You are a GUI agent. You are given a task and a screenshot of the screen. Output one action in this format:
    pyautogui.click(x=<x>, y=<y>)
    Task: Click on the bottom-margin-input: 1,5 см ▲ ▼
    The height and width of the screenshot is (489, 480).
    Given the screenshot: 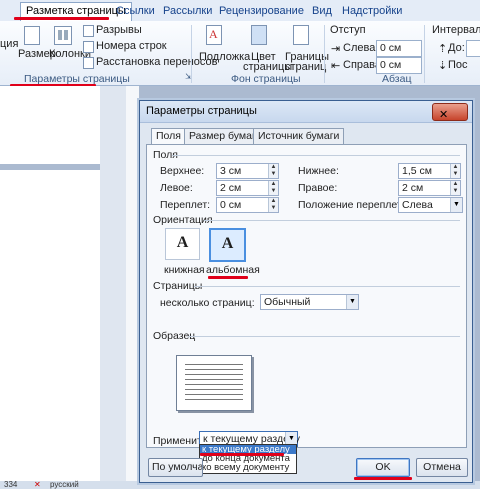 What is the action you would take?
    pyautogui.click(x=429, y=171)
    